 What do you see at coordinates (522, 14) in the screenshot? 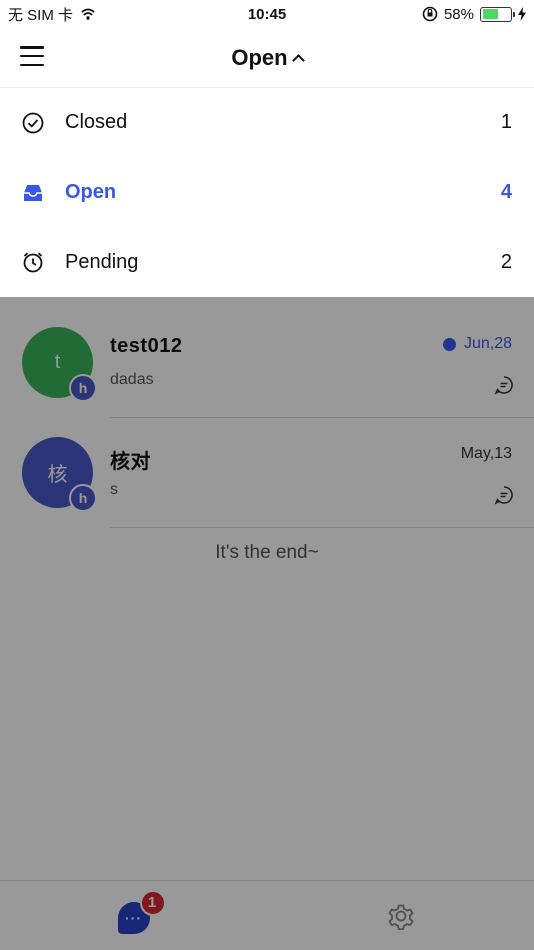
I see `charging-icon` at bounding box center [522, 14].